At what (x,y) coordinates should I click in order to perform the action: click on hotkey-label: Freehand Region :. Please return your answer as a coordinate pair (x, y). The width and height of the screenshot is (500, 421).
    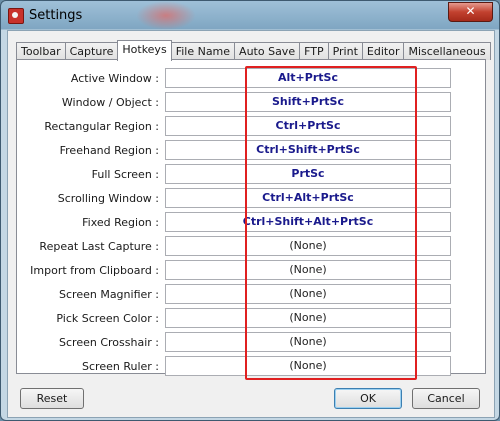
    Looking at the image, I should click on (109, 150).